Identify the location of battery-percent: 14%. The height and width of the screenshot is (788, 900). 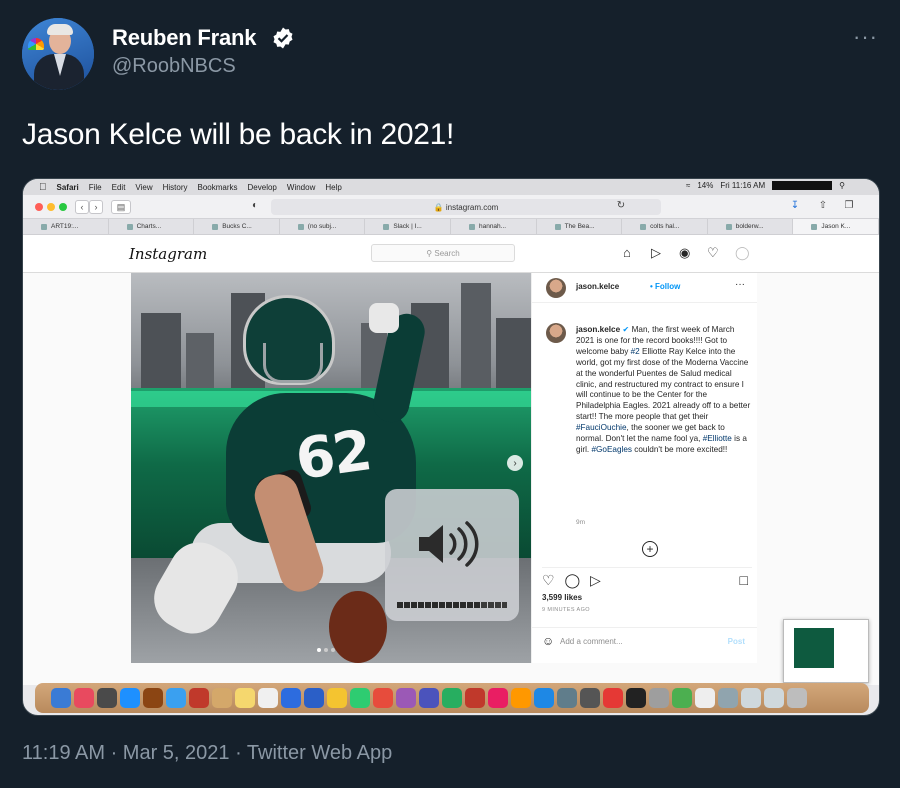
(705, 185).